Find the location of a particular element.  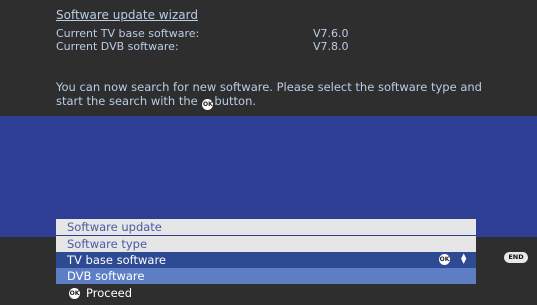

dvb-software-label: Current DVB software: is located at coordinates (117, 46).